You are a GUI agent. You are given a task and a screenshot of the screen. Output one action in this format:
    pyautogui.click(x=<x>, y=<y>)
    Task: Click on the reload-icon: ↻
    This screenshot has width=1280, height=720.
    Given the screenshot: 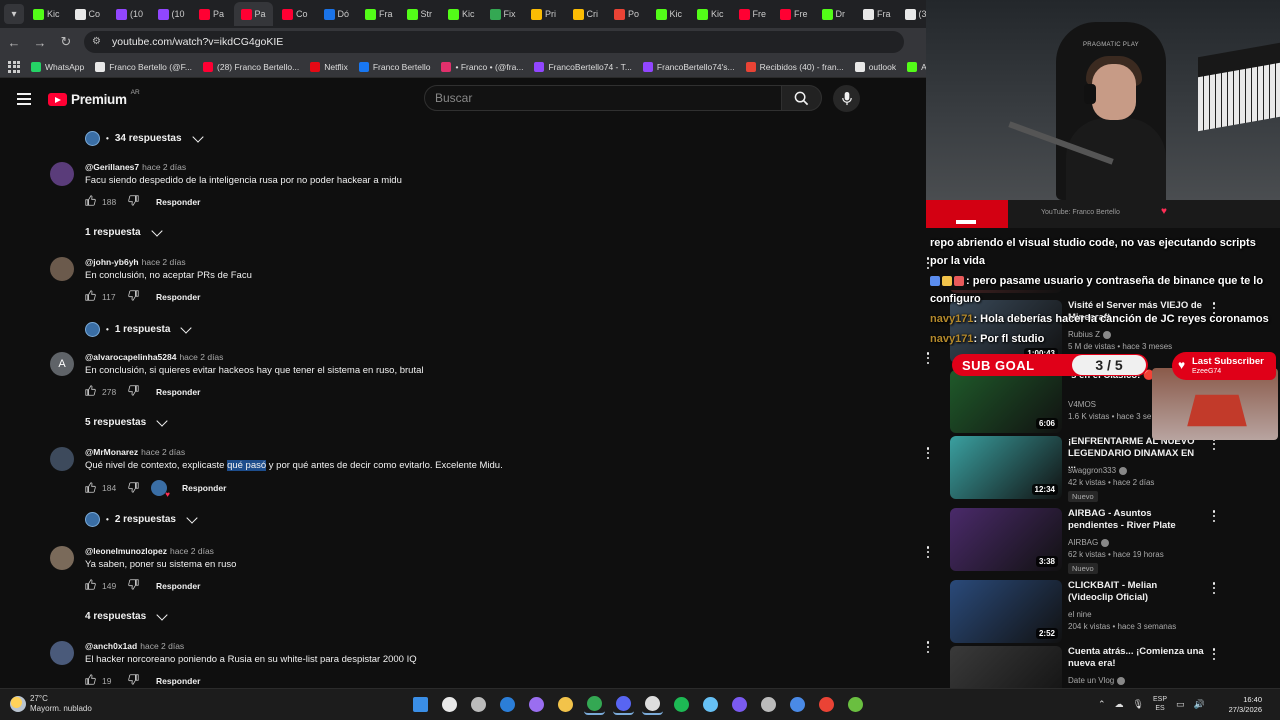 What is the action you would take?
    pyautogui.click(x=66, y=42)
    